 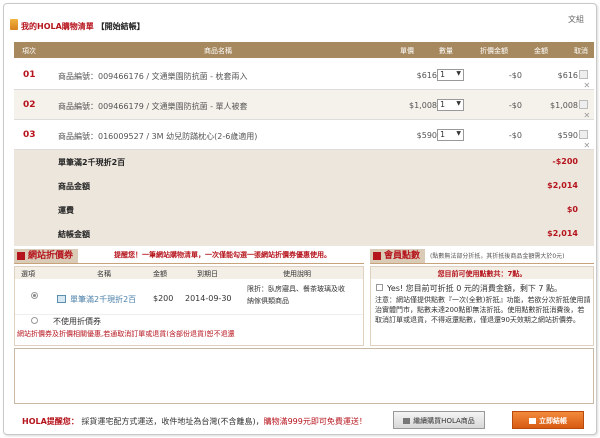 What do you see at coordinates (157, 136) in the screenshot?
I see `product-name: 商品編號：016009527 / 3M 幼兒防蹣枕心(2-6歲適用)` at bounding box center [157, 136].